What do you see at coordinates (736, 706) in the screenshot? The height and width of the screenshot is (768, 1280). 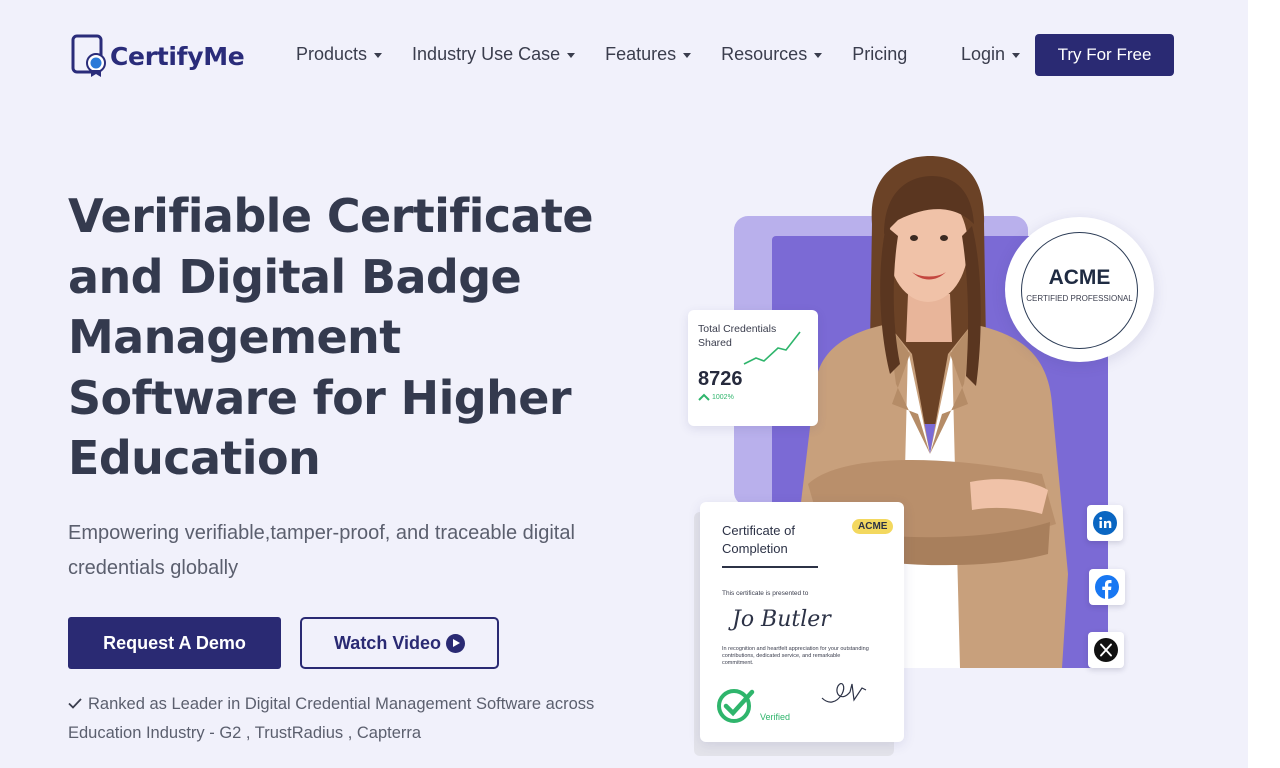 I see `verified-check-icon` at bounding box center [736, 706].